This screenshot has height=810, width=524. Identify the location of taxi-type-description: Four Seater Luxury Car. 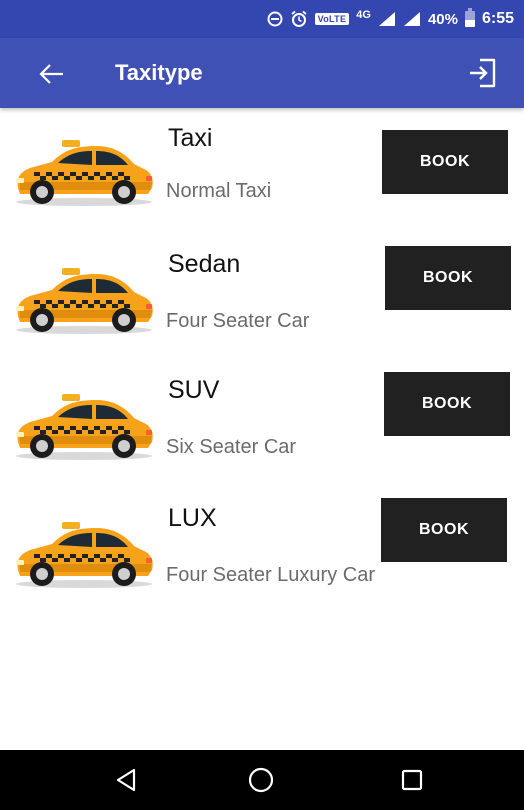
(270, 575).